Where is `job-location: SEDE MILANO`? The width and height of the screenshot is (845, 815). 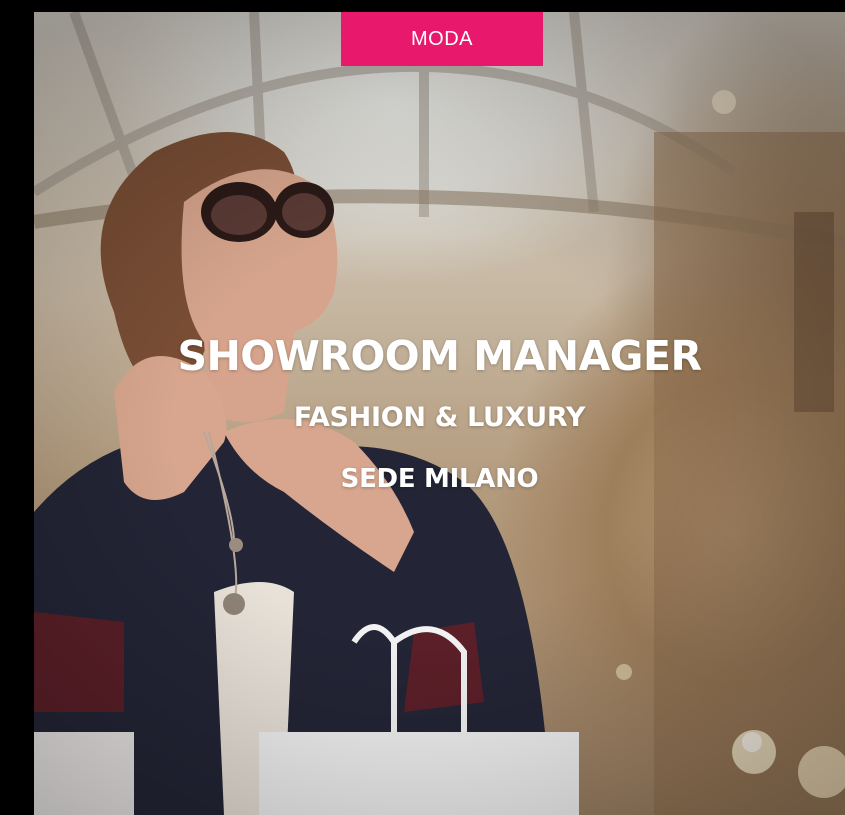 job-location: SEDE MILANO is located at coordinates (439, 479).